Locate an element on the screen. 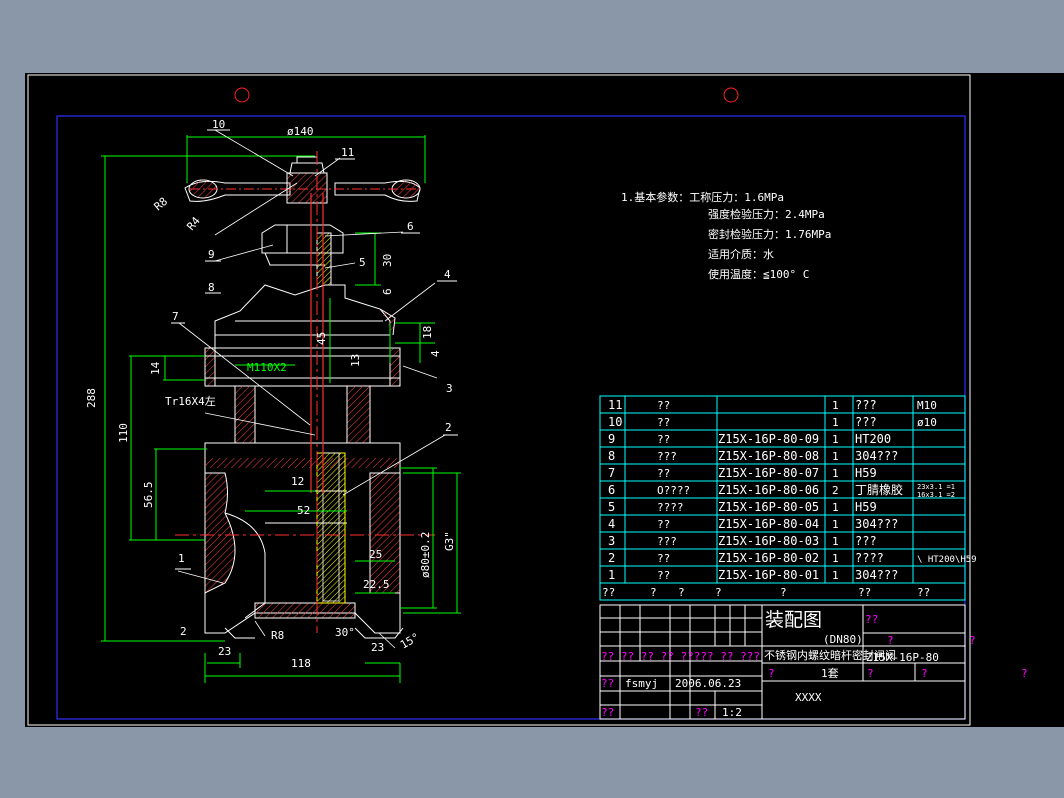 The height and width of the screenshot is (798, 1064). parts-cell: Z15X-16P-80-06 is located at coordinates (768, 490).